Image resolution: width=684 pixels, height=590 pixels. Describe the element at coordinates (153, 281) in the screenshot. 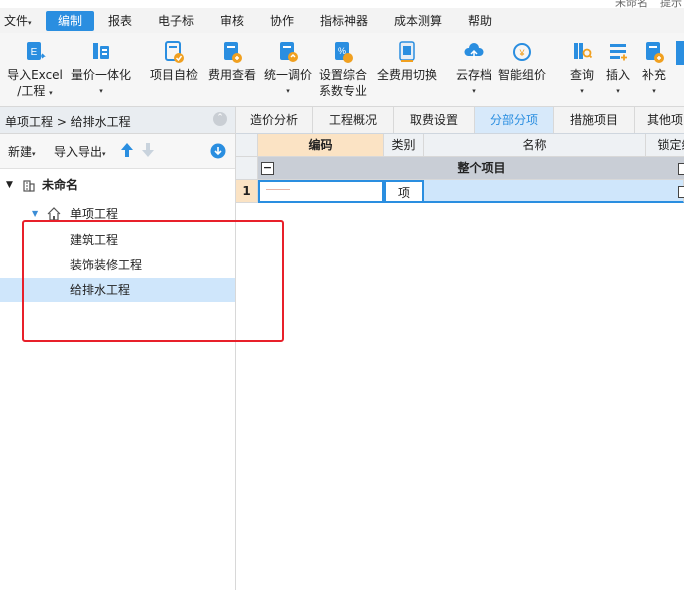

I see `highlight-annotation-box` at that location.